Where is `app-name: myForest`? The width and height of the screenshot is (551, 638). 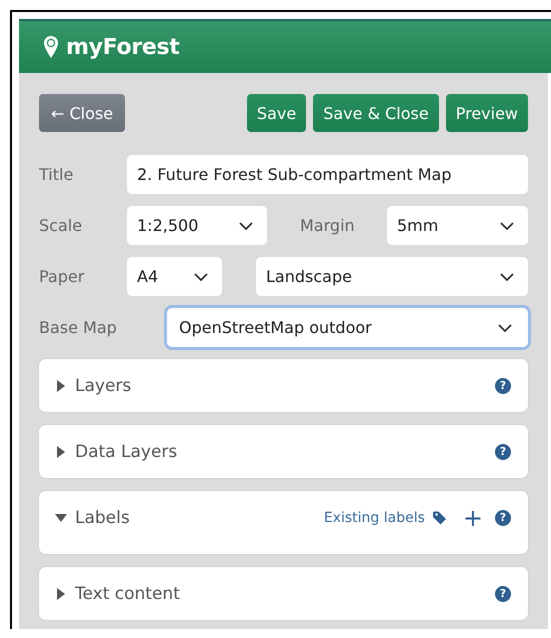
app-name: myForest is located at coordinates (123, 47).